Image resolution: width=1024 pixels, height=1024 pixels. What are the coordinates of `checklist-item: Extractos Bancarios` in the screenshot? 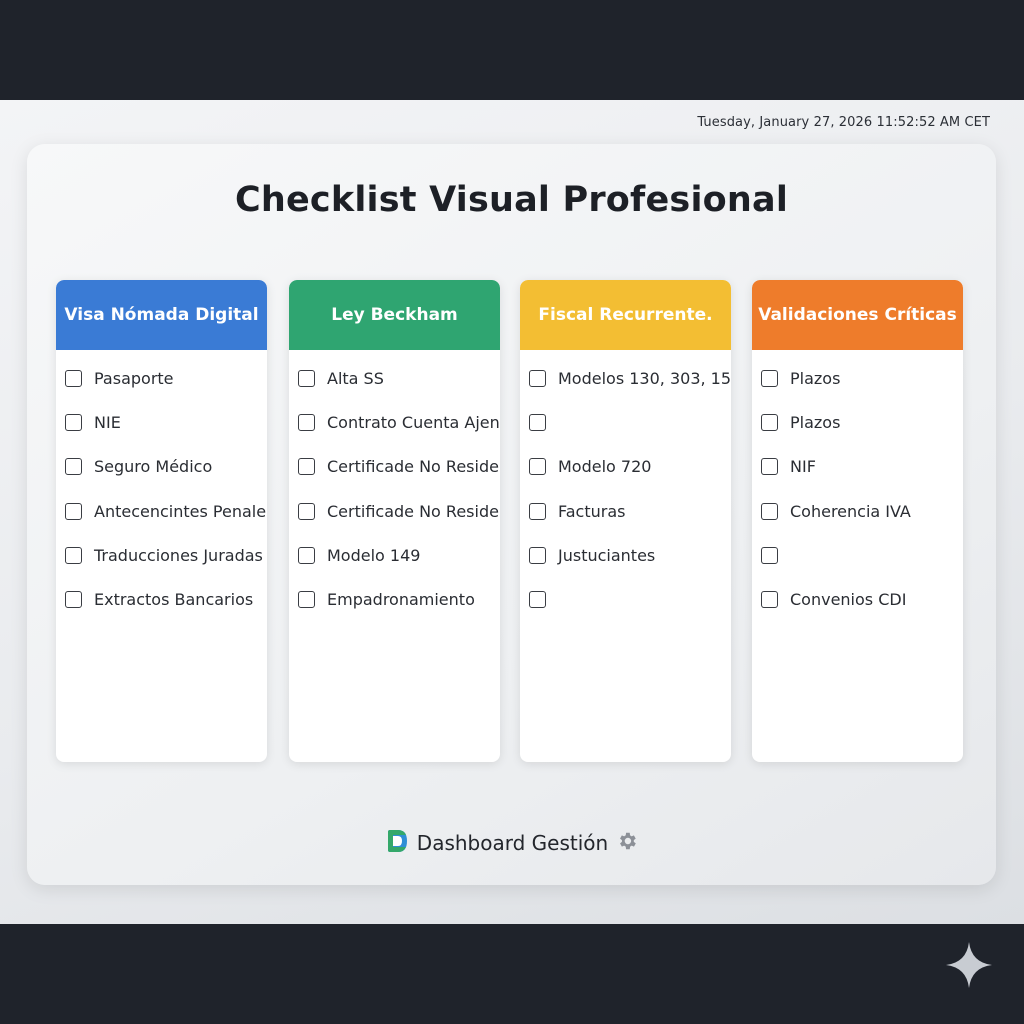 It's located at (161, 612).